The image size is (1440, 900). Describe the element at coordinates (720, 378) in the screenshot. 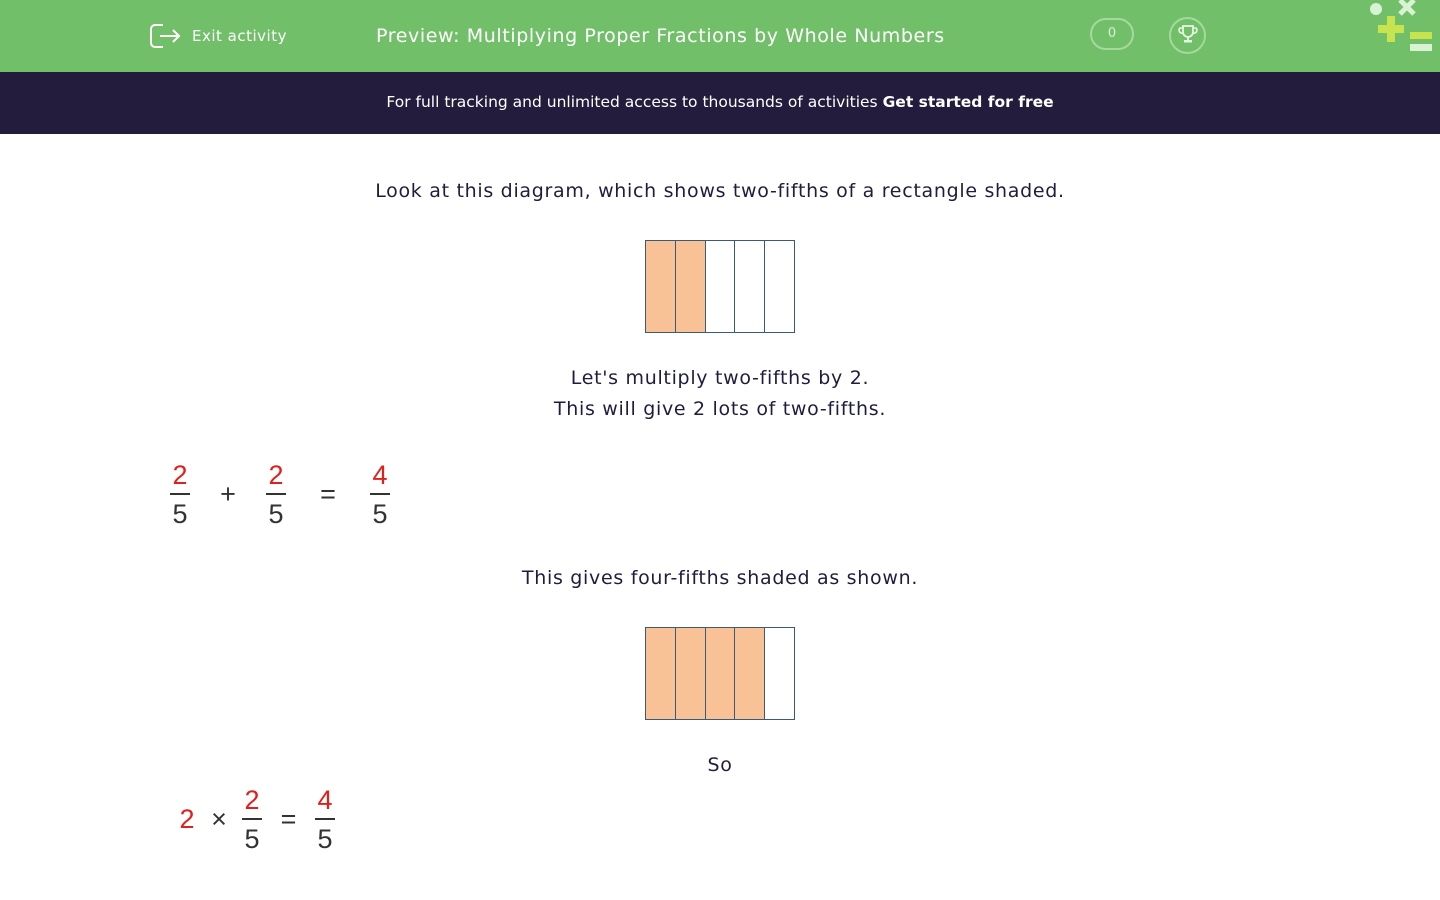

I see `multiply-explanation-line-1: Let's multiply two-fifths by 2.` at that location.